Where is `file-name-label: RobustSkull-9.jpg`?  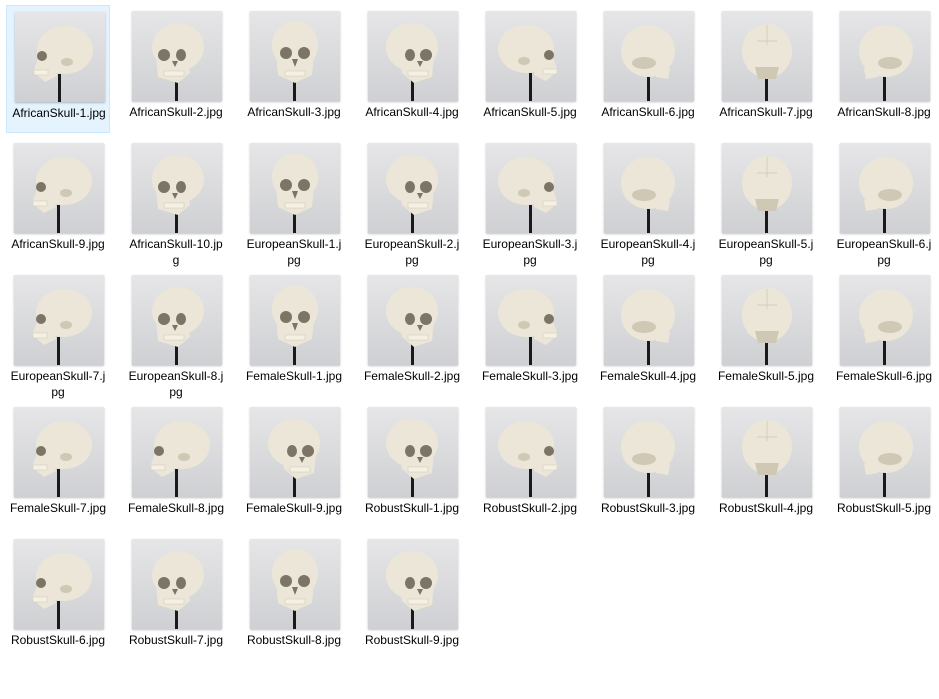
file-name-label: RobustSkull-9.jpg is located at coordinates (412, 640).